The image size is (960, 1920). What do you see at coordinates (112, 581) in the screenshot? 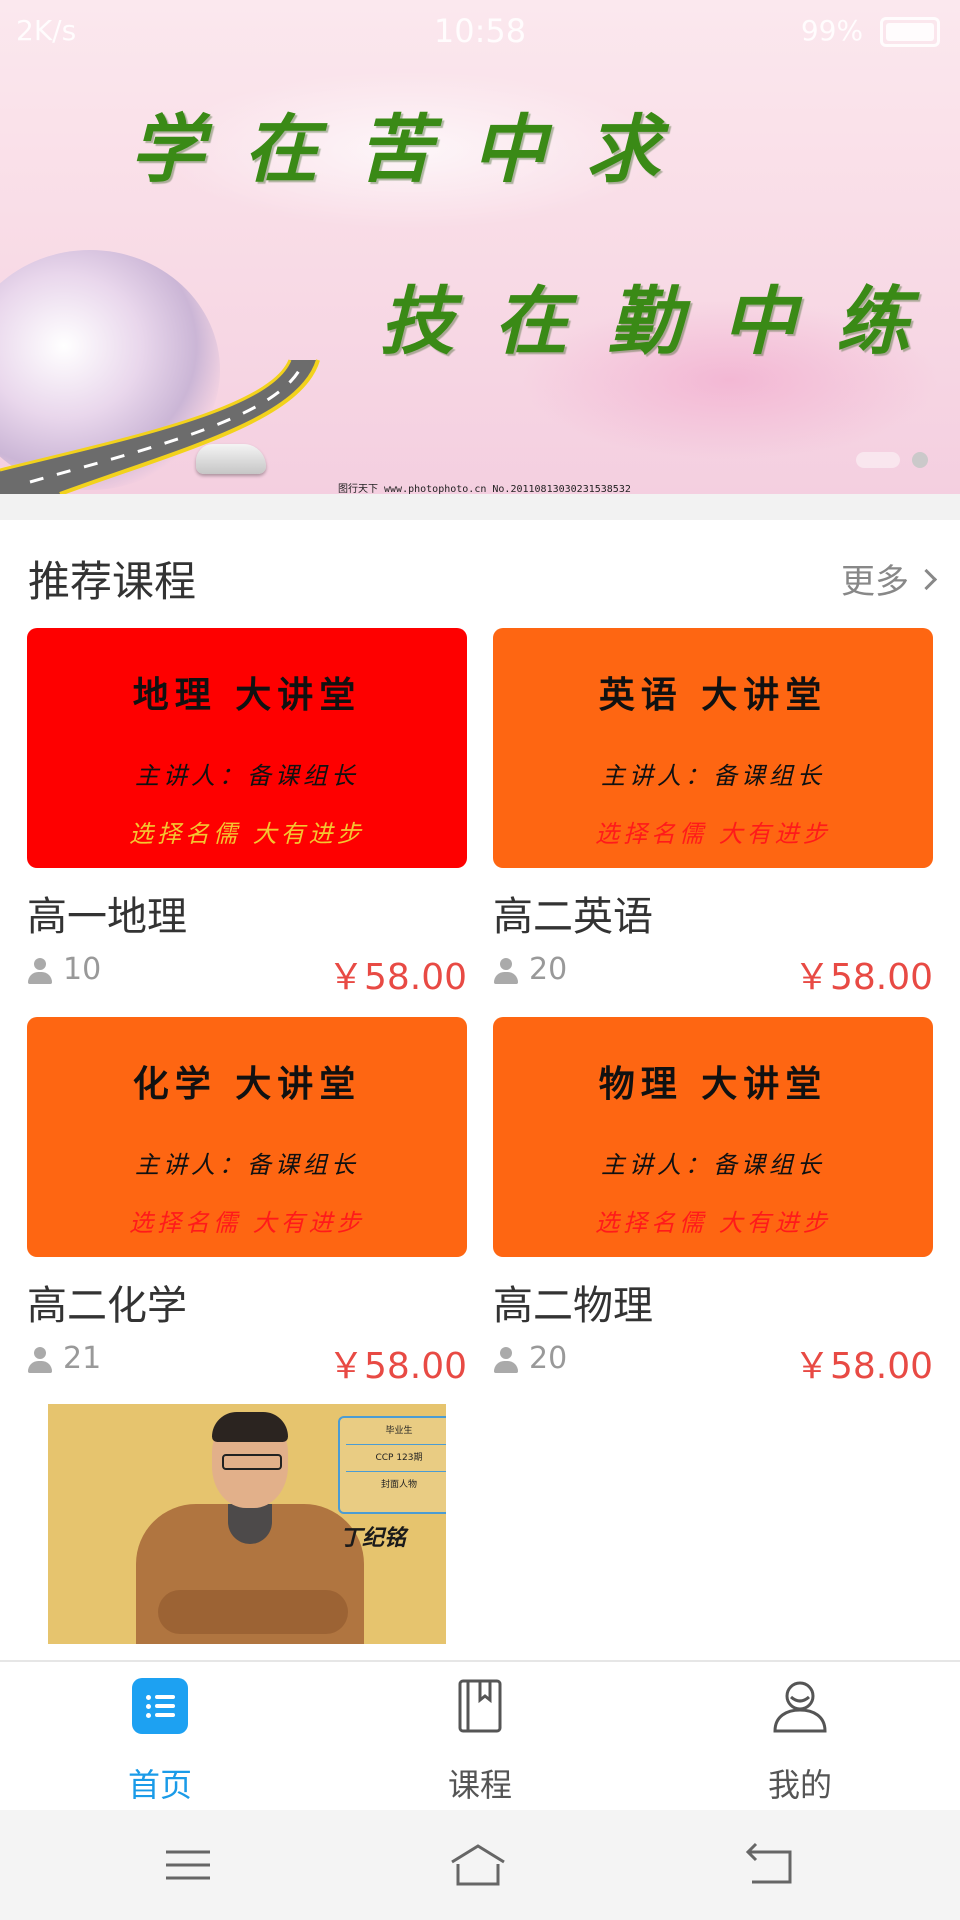
I see `section-title: 推荐课程` at bounding box center [112, 581].